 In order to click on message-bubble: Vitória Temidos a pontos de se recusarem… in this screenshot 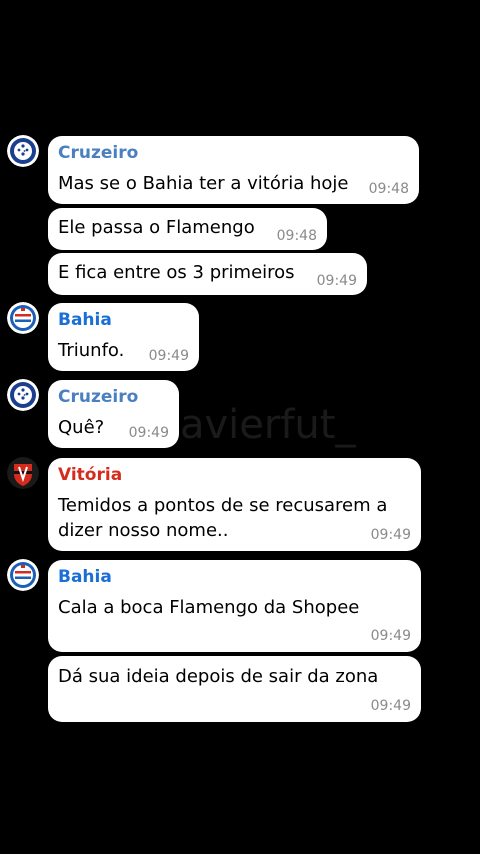, I will do `click(234, 504)`.